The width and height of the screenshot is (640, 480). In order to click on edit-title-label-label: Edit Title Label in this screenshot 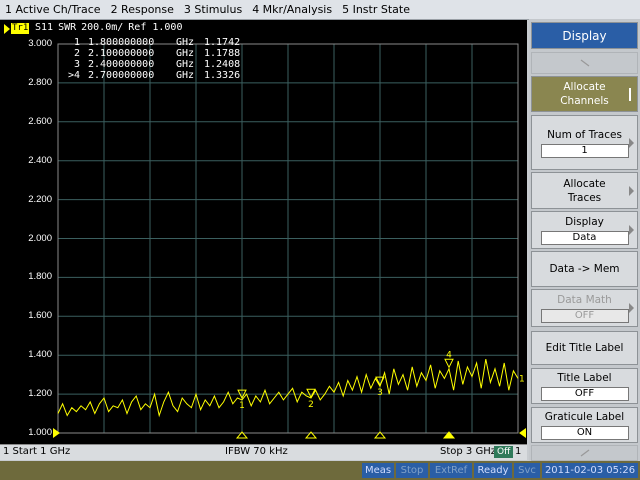, I will do `click(584, 348)`.